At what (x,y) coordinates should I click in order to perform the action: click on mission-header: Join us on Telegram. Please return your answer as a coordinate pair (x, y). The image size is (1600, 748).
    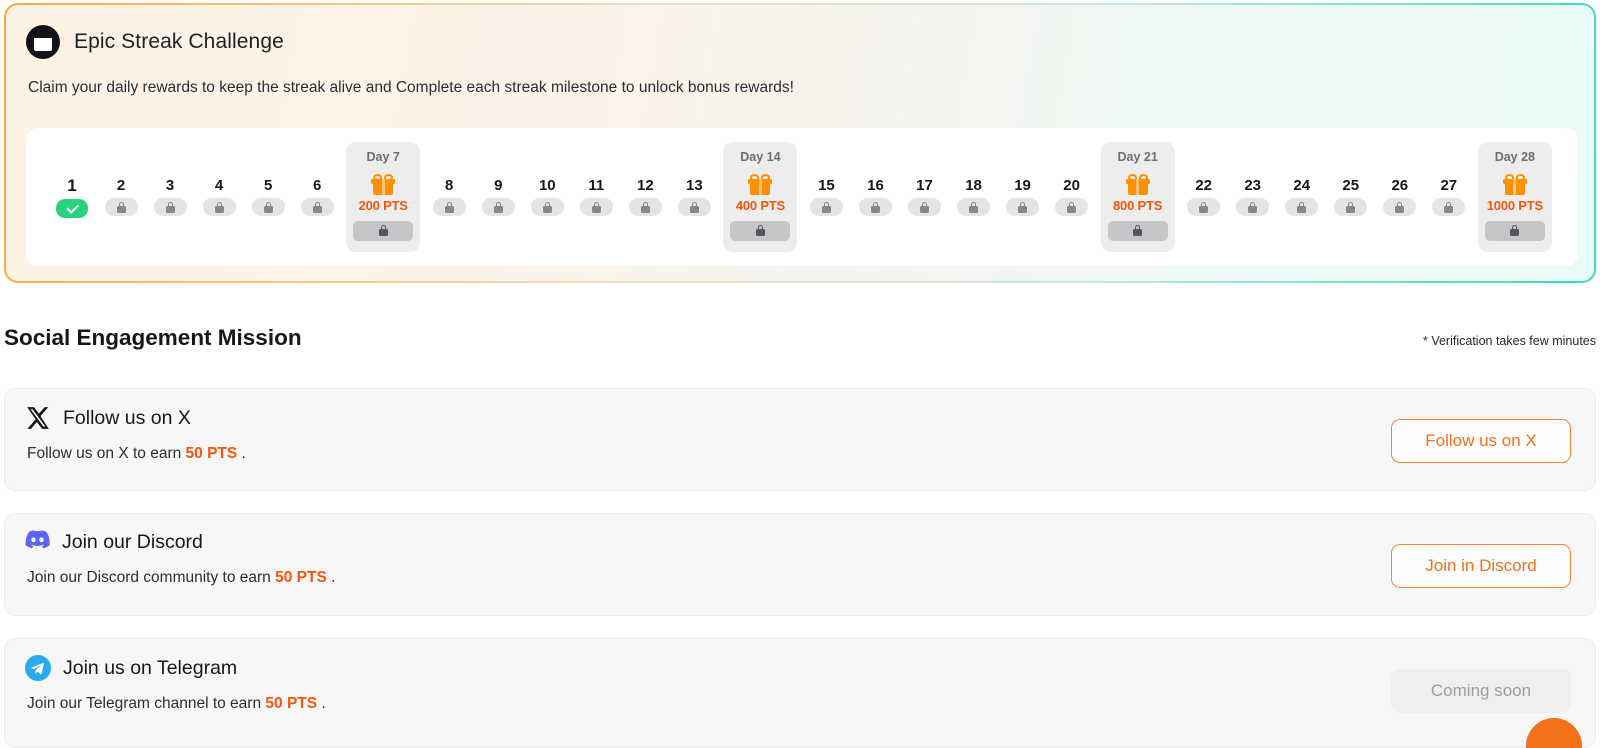
    Looking at the image, I should click on (800, 660).